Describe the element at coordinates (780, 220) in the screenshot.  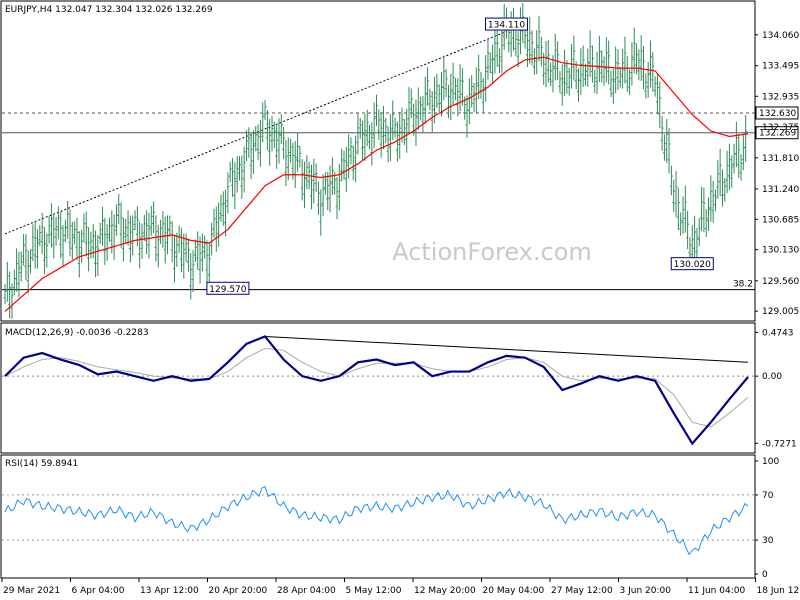
I see `price-ytick-label: 130.685` at that location.